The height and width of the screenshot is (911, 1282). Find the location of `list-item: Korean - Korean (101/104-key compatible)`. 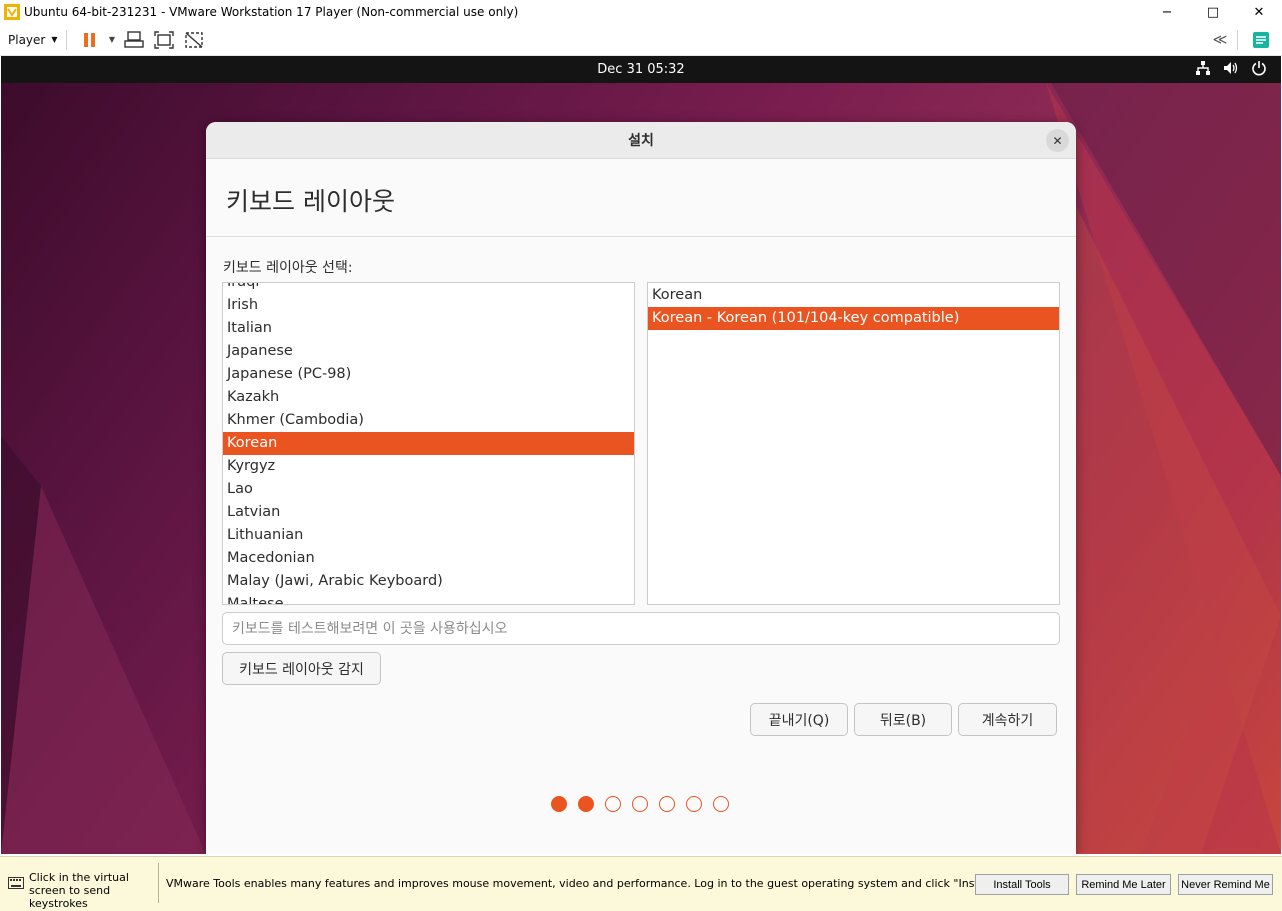

list-item: Korean - Korean (101/104-key compatible) is located at coordinates (853, 318).